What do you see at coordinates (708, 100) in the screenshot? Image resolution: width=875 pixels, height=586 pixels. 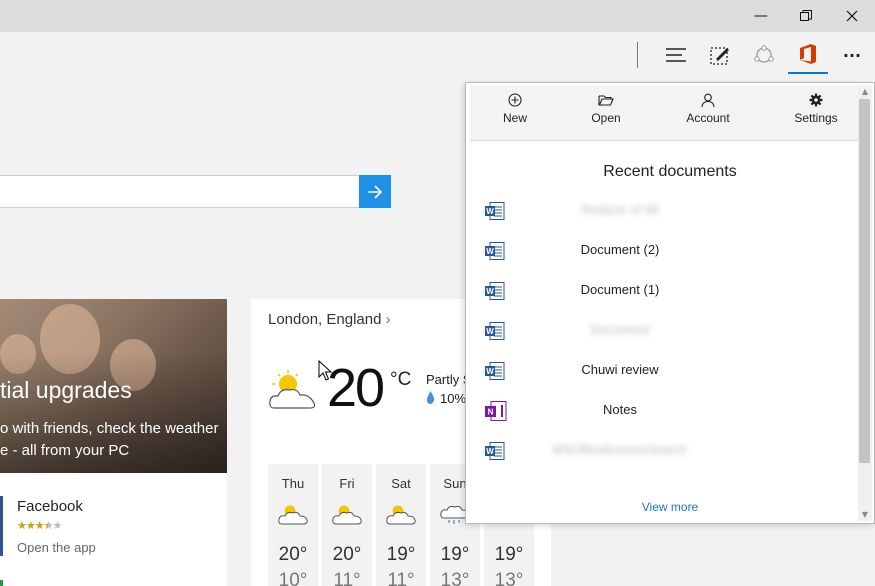 I see `person-icon` at bounding box center [708, 100].